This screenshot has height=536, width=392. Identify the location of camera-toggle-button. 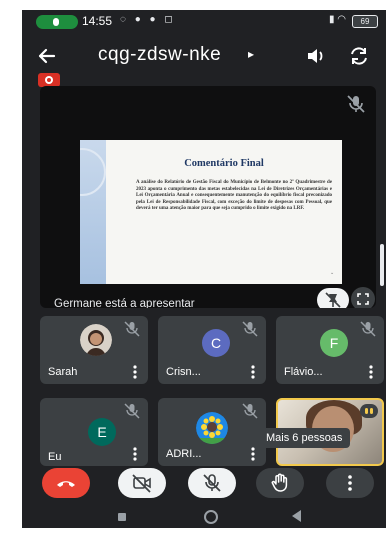
(142, 483).